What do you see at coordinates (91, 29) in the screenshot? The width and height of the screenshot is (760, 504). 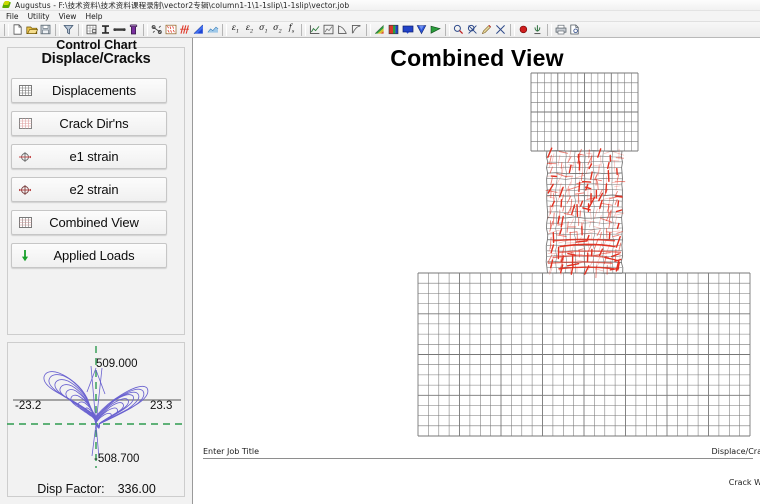 I see `mesh-window-icon` at bounding box center [91, 29].